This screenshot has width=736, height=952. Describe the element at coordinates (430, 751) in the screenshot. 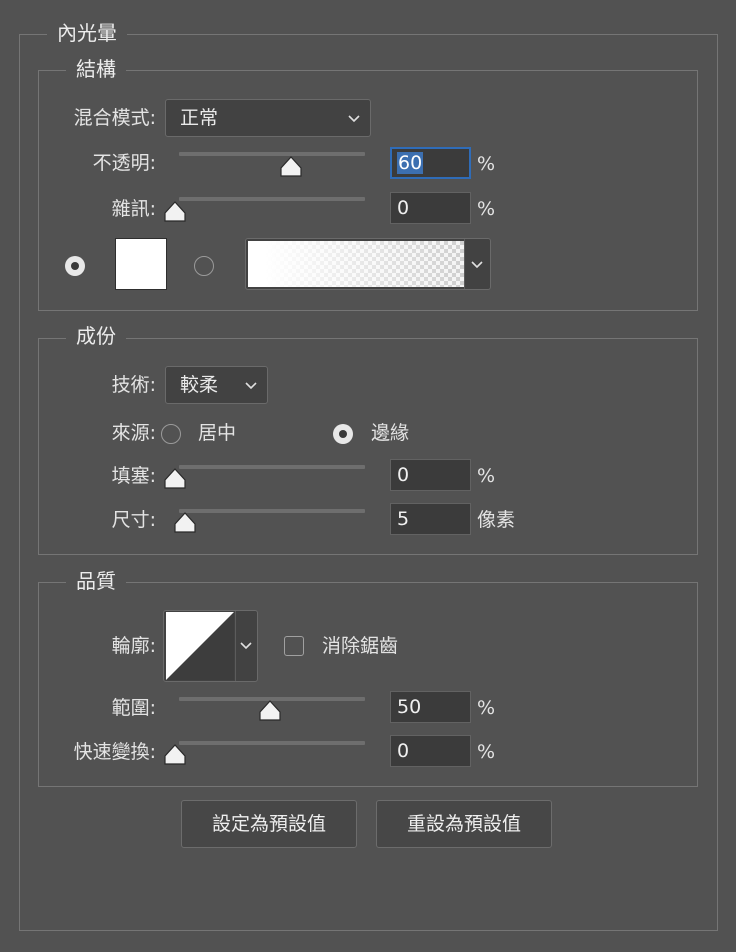

I see `jitter-input: 0` at that location.